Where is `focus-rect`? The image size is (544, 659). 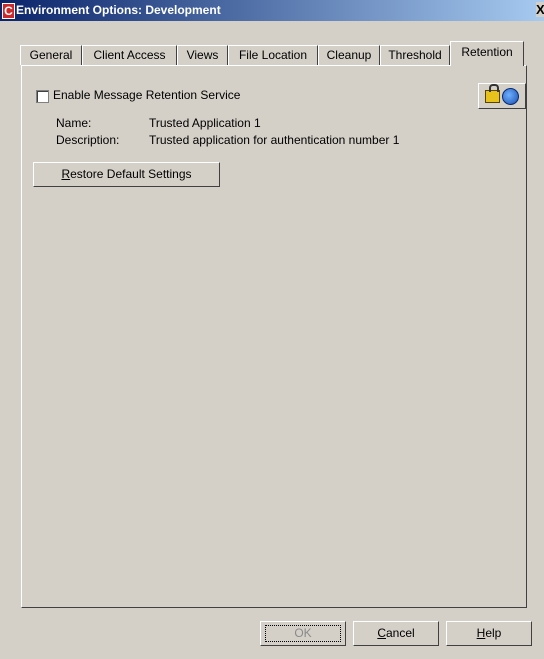 focus-rect is located at coordinates (303, 633).